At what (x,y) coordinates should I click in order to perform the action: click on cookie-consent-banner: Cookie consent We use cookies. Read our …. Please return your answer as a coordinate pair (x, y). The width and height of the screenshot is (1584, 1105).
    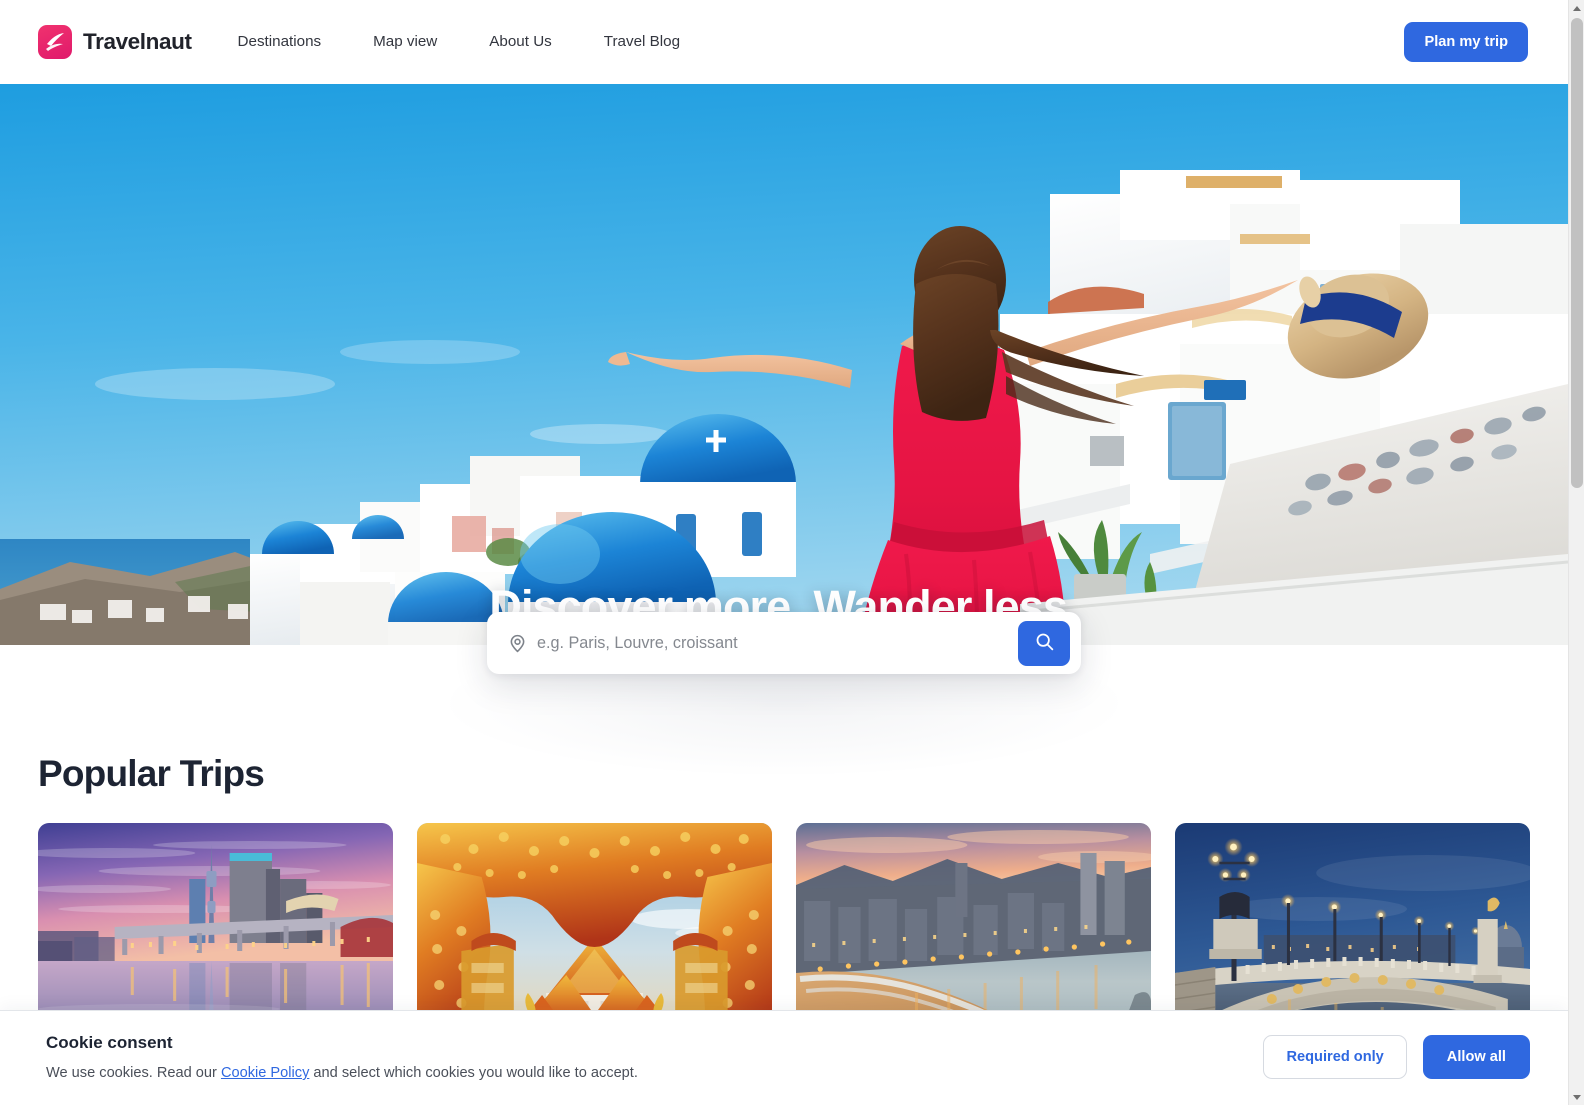
    Looking at the image, I should click on (784, 1057).